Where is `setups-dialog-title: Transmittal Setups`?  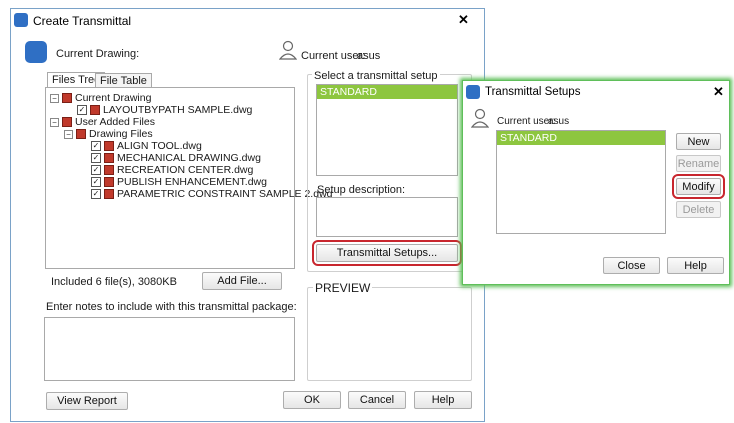
setups-dialog-title: Transmittal Setups is located at coordinates (533, 92).